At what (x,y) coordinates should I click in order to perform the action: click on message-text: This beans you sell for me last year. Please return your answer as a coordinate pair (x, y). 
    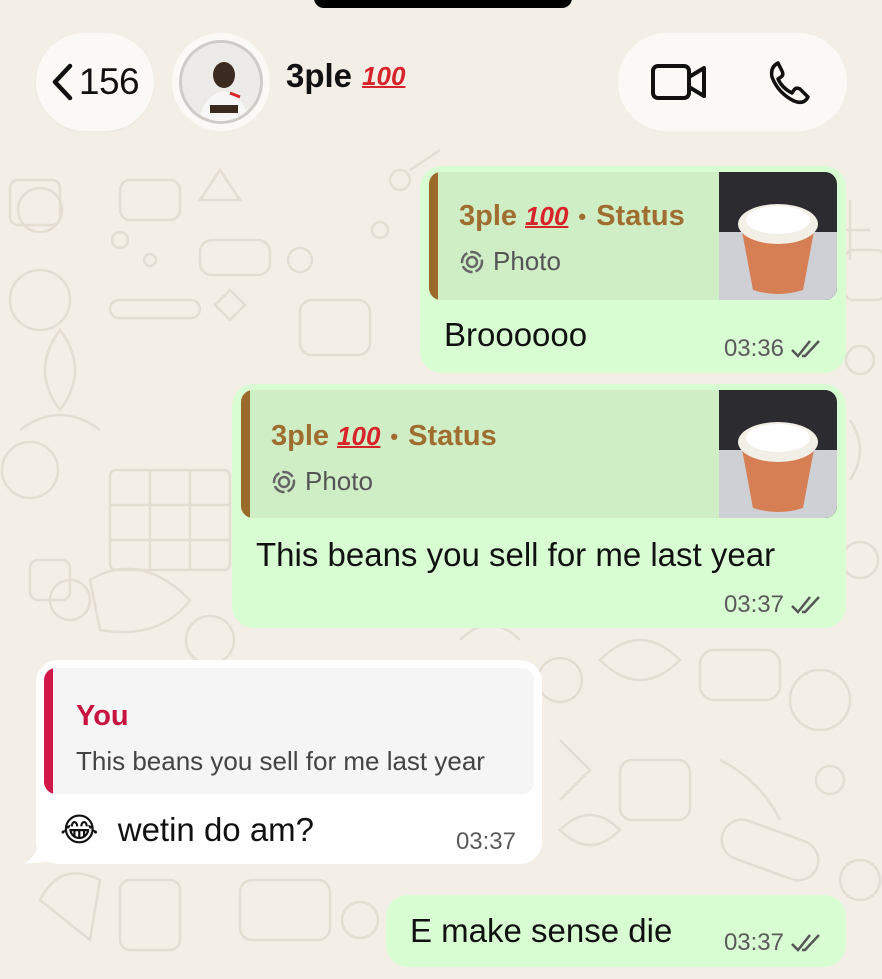
    Looking at the image, I should click on (516, 554).